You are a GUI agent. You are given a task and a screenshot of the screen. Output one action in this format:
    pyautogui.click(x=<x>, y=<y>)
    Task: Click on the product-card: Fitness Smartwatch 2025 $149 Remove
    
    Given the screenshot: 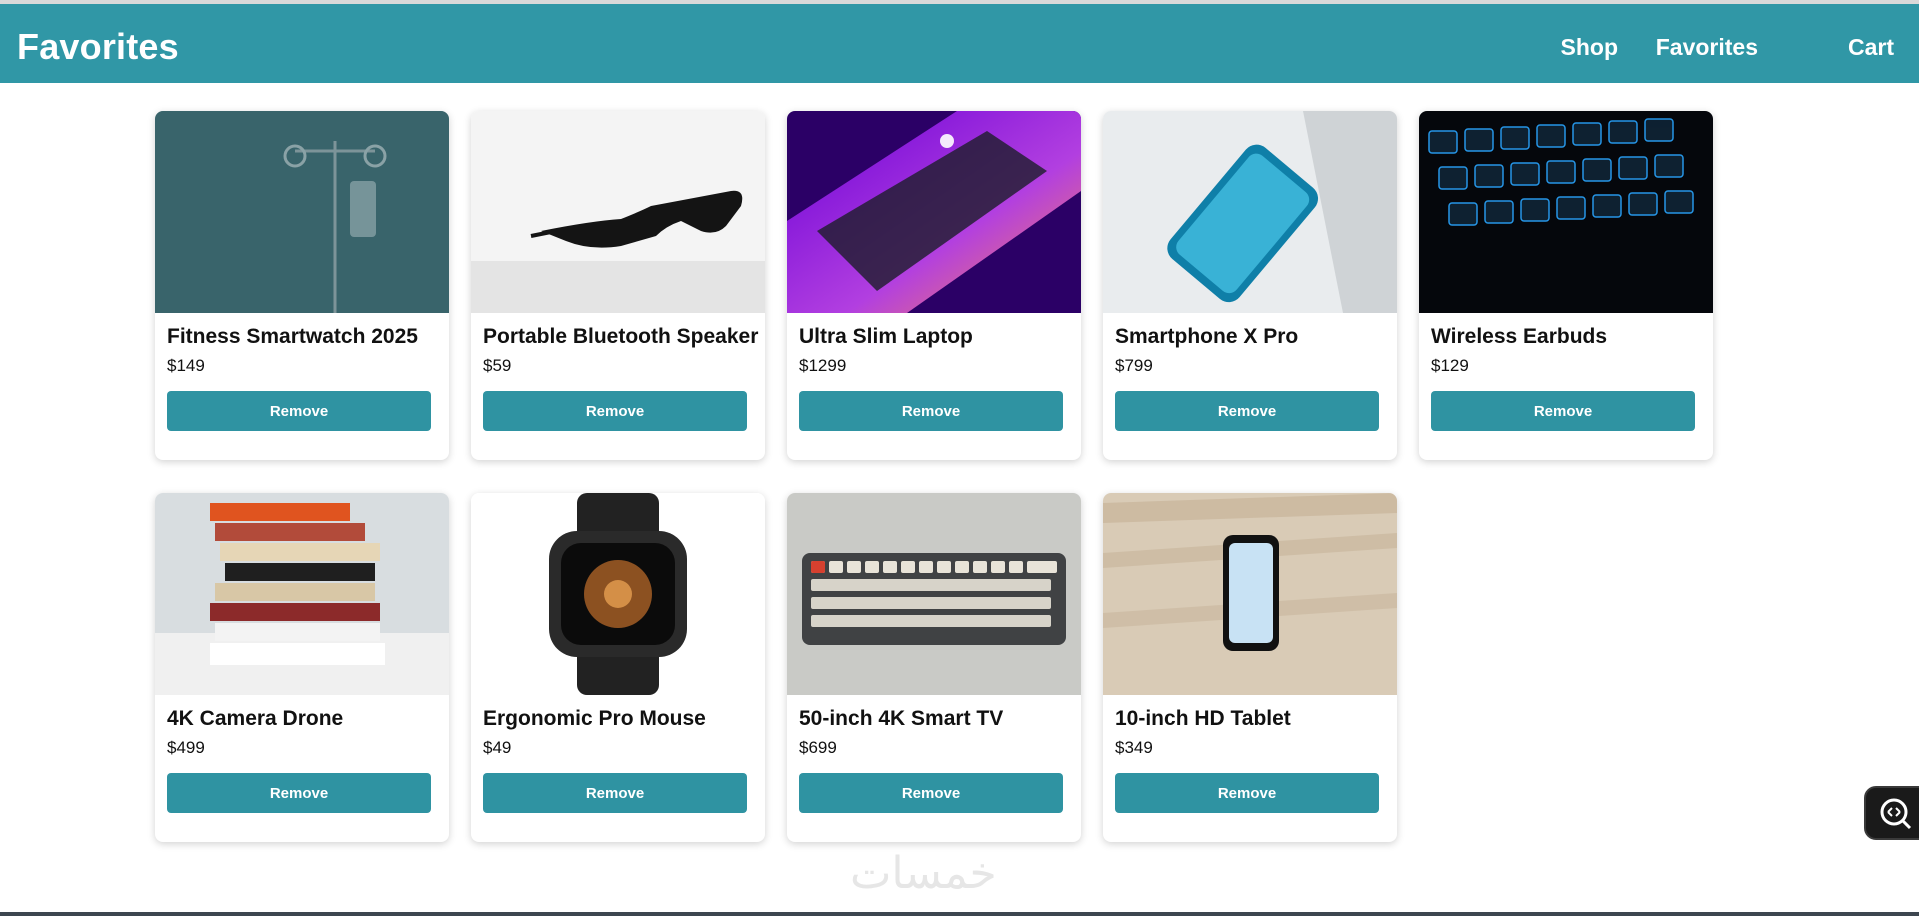 What is the action you would take?
    pyautogui.click(x=302, y=285)
    